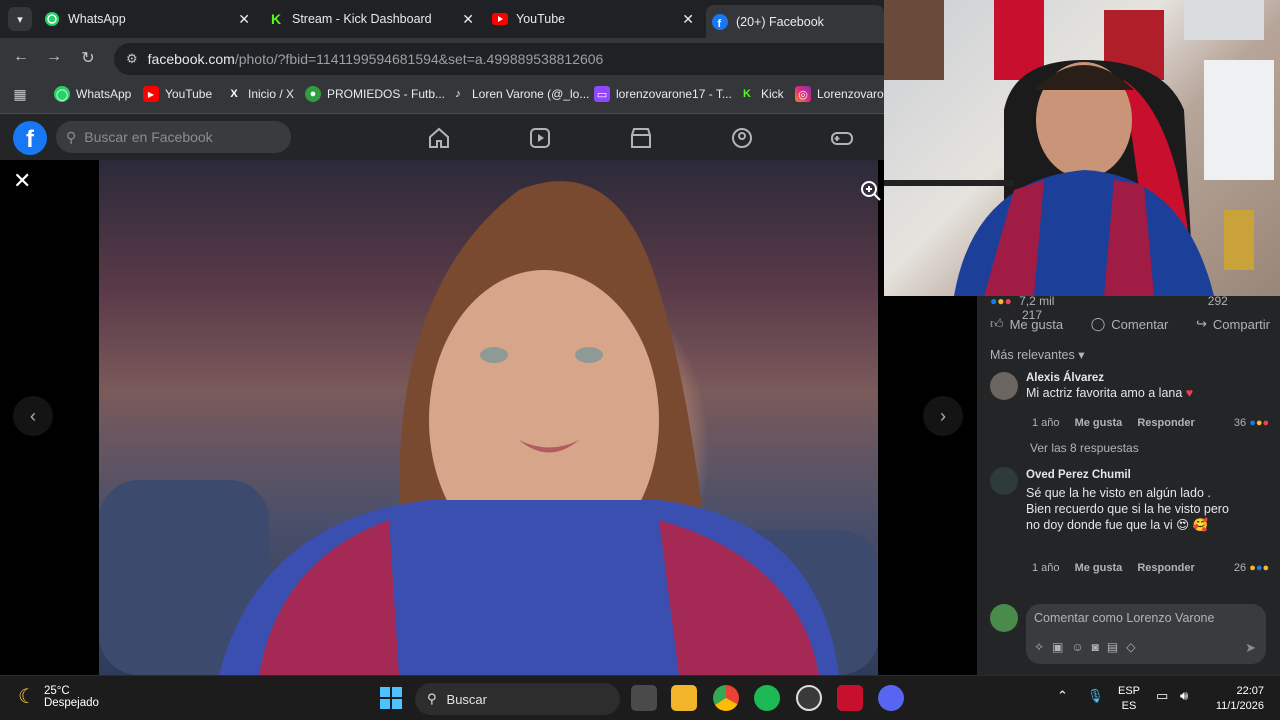 The image size is (1280, 720). Describe the element at coordinates (871, 191) in the screenshot. I see `zoom-in-icon` at that location.